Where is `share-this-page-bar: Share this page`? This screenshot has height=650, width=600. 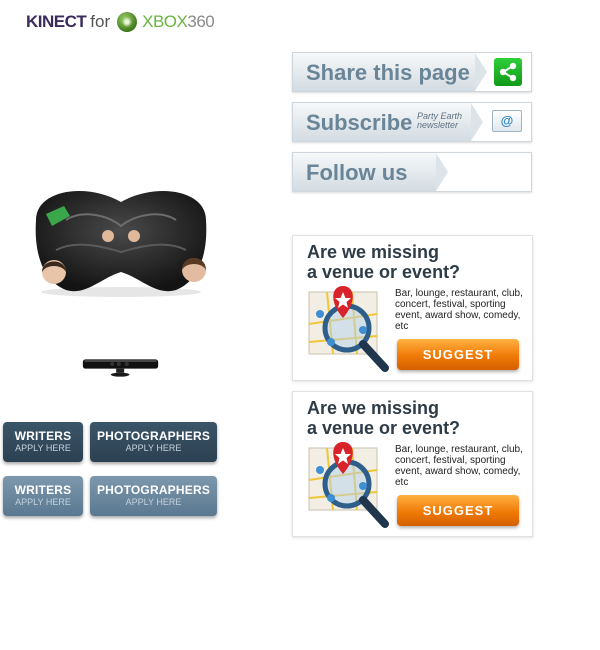
share-this-page-bar: Share this page is located at coordinates (412, 72).